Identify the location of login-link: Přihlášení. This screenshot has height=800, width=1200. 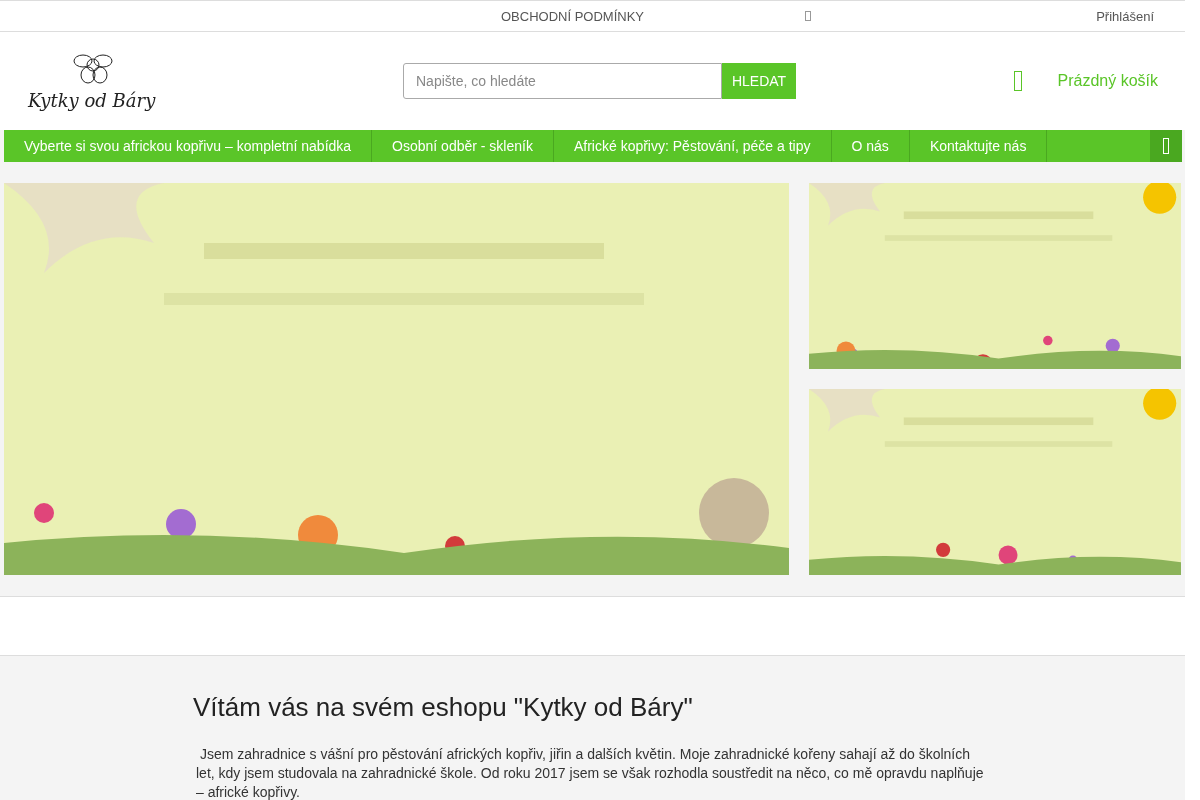
(1125, 16).